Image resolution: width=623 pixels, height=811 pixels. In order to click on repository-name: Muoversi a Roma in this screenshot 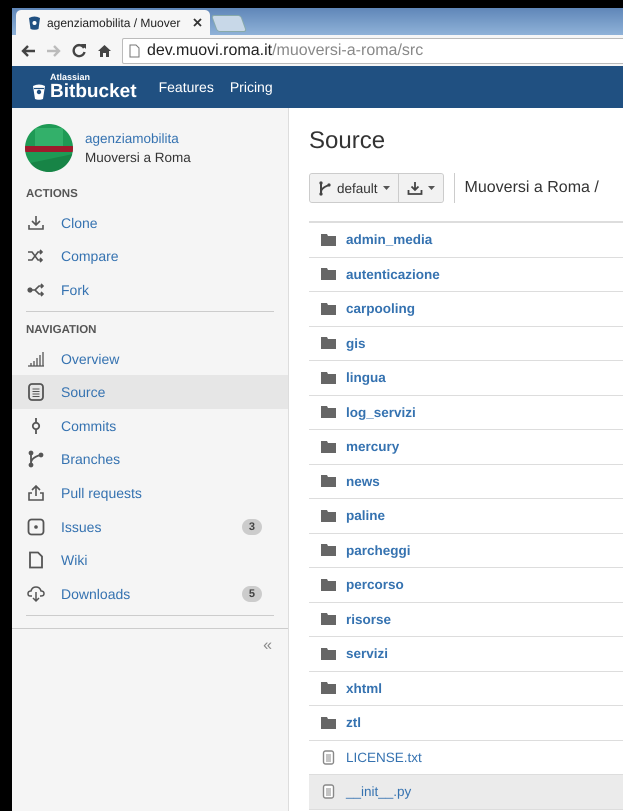, I will do `click(138, 157)`.